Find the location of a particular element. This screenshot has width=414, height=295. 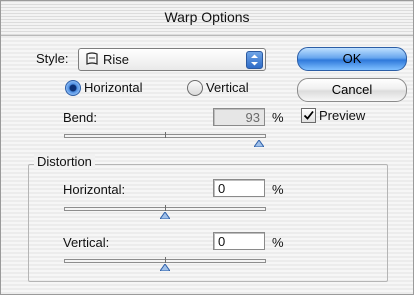

window-title: Warp Options is located at coordinates (207, 17).